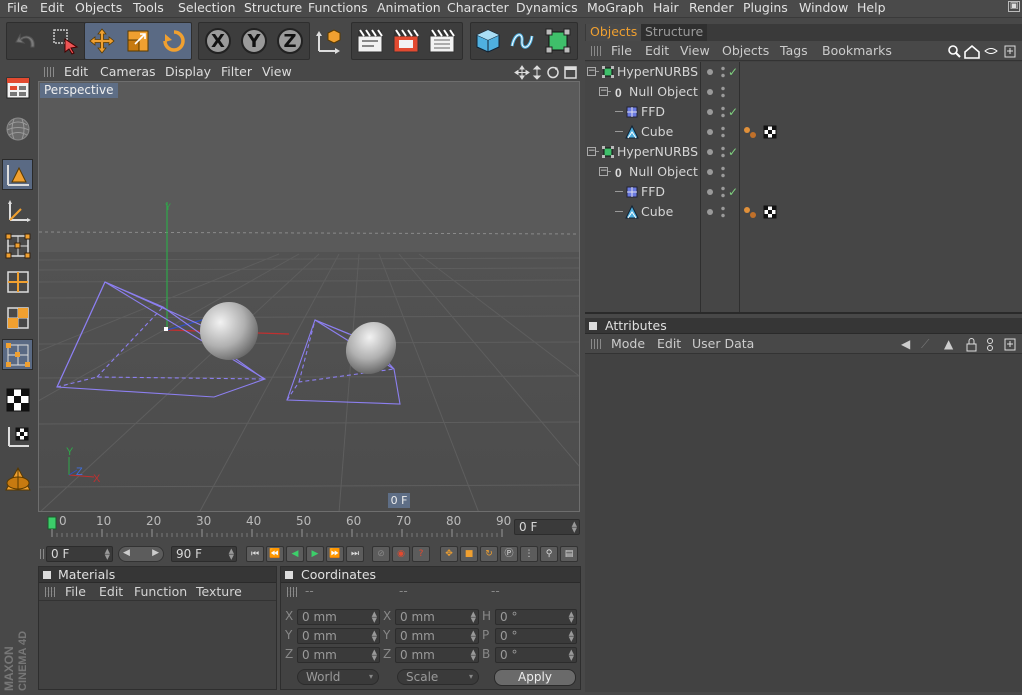 This screenshot has width=1022, height=695. Describe the element at coordinates (711, 8) in the screenshot. I see `menu-render: Render` at that location.